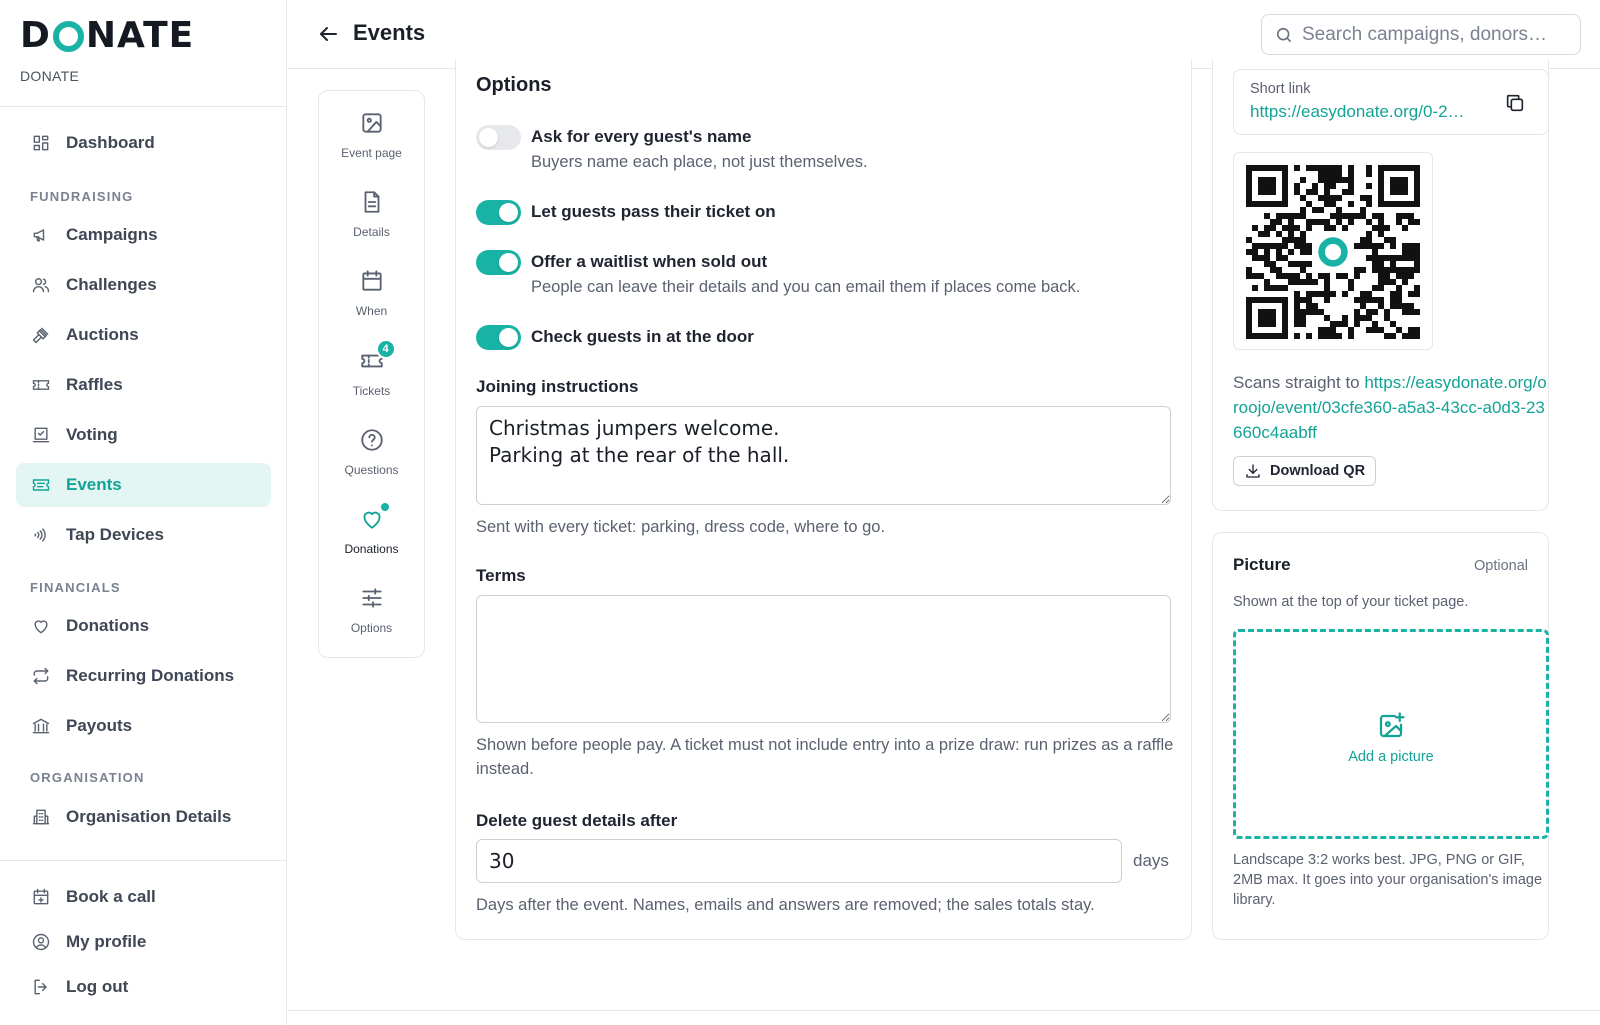 The height and width of the screenshot is (1025, 1600). Describe the element at coordinates (1391, 734) in the screenshot. I see `picture-dropzone: Add a picture` at that location.